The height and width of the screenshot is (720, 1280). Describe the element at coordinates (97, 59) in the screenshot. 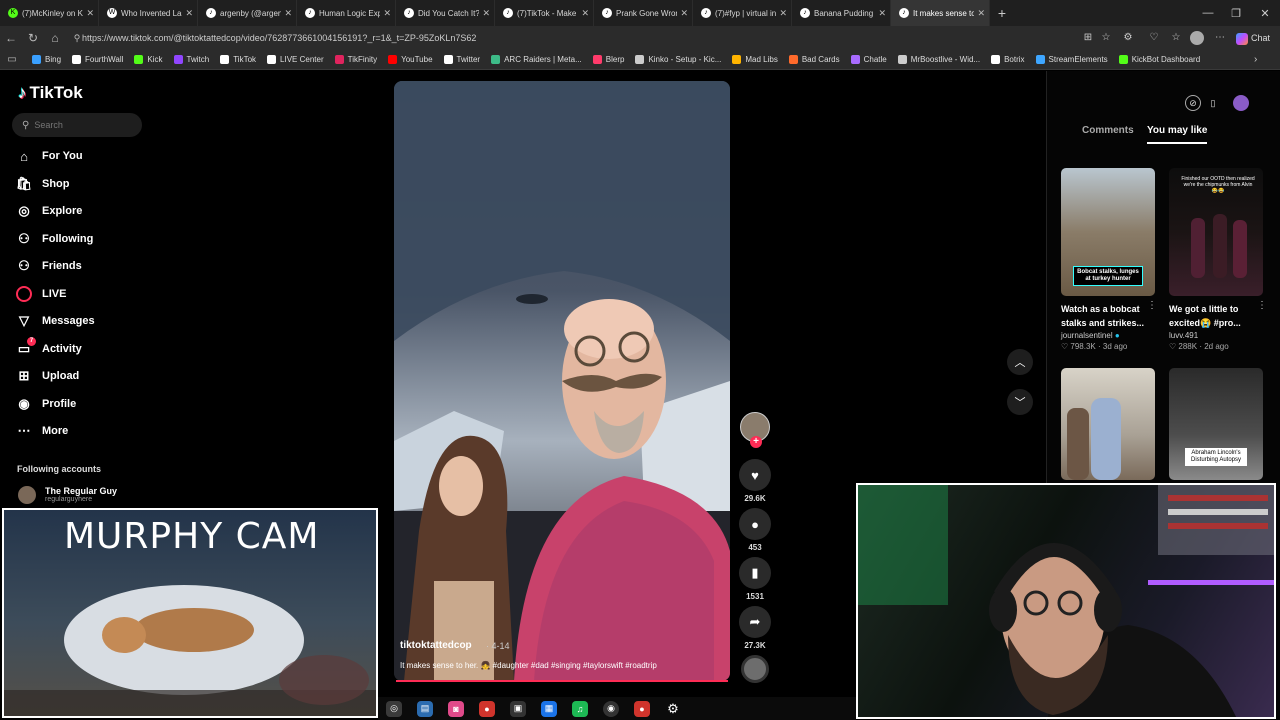

I see `bookmark-item: FourthWall` at that location.